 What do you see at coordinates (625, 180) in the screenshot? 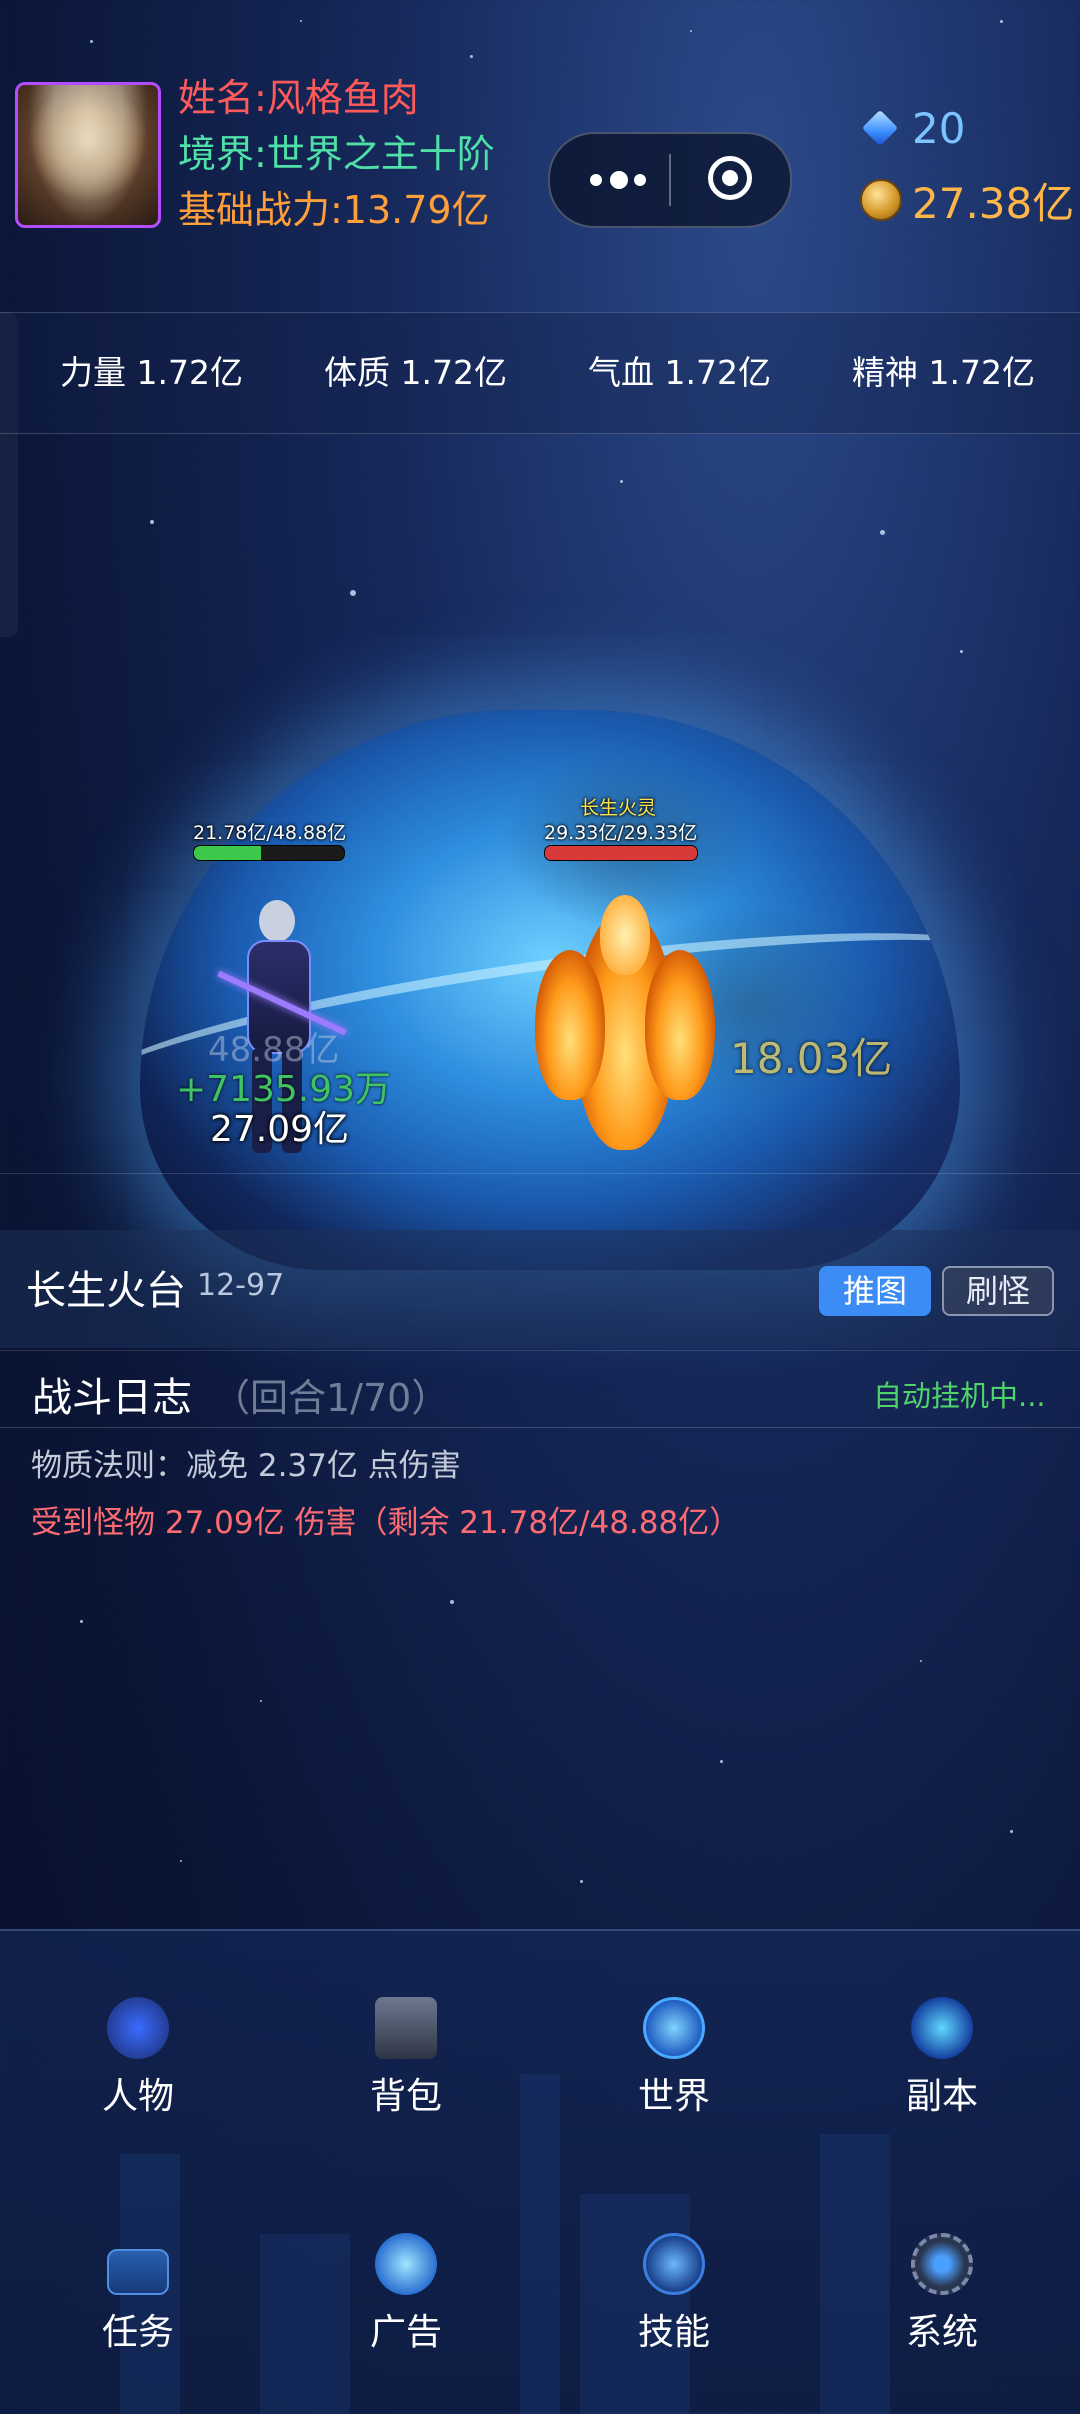
I see `more-menu-icon` at bounding box center [625, 180].